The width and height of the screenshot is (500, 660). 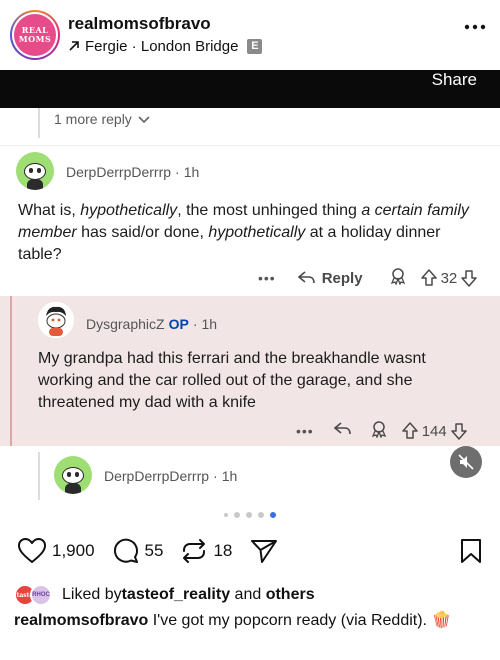 What do you see at coordinates (176, 595) in the screenshot?
I see `liked-user: tasteof_reality` at bounding box center [176, 595].